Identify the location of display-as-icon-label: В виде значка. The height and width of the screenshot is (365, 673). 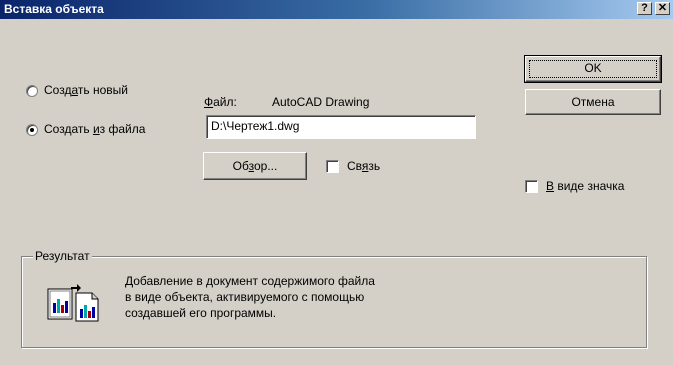
(585, 186).